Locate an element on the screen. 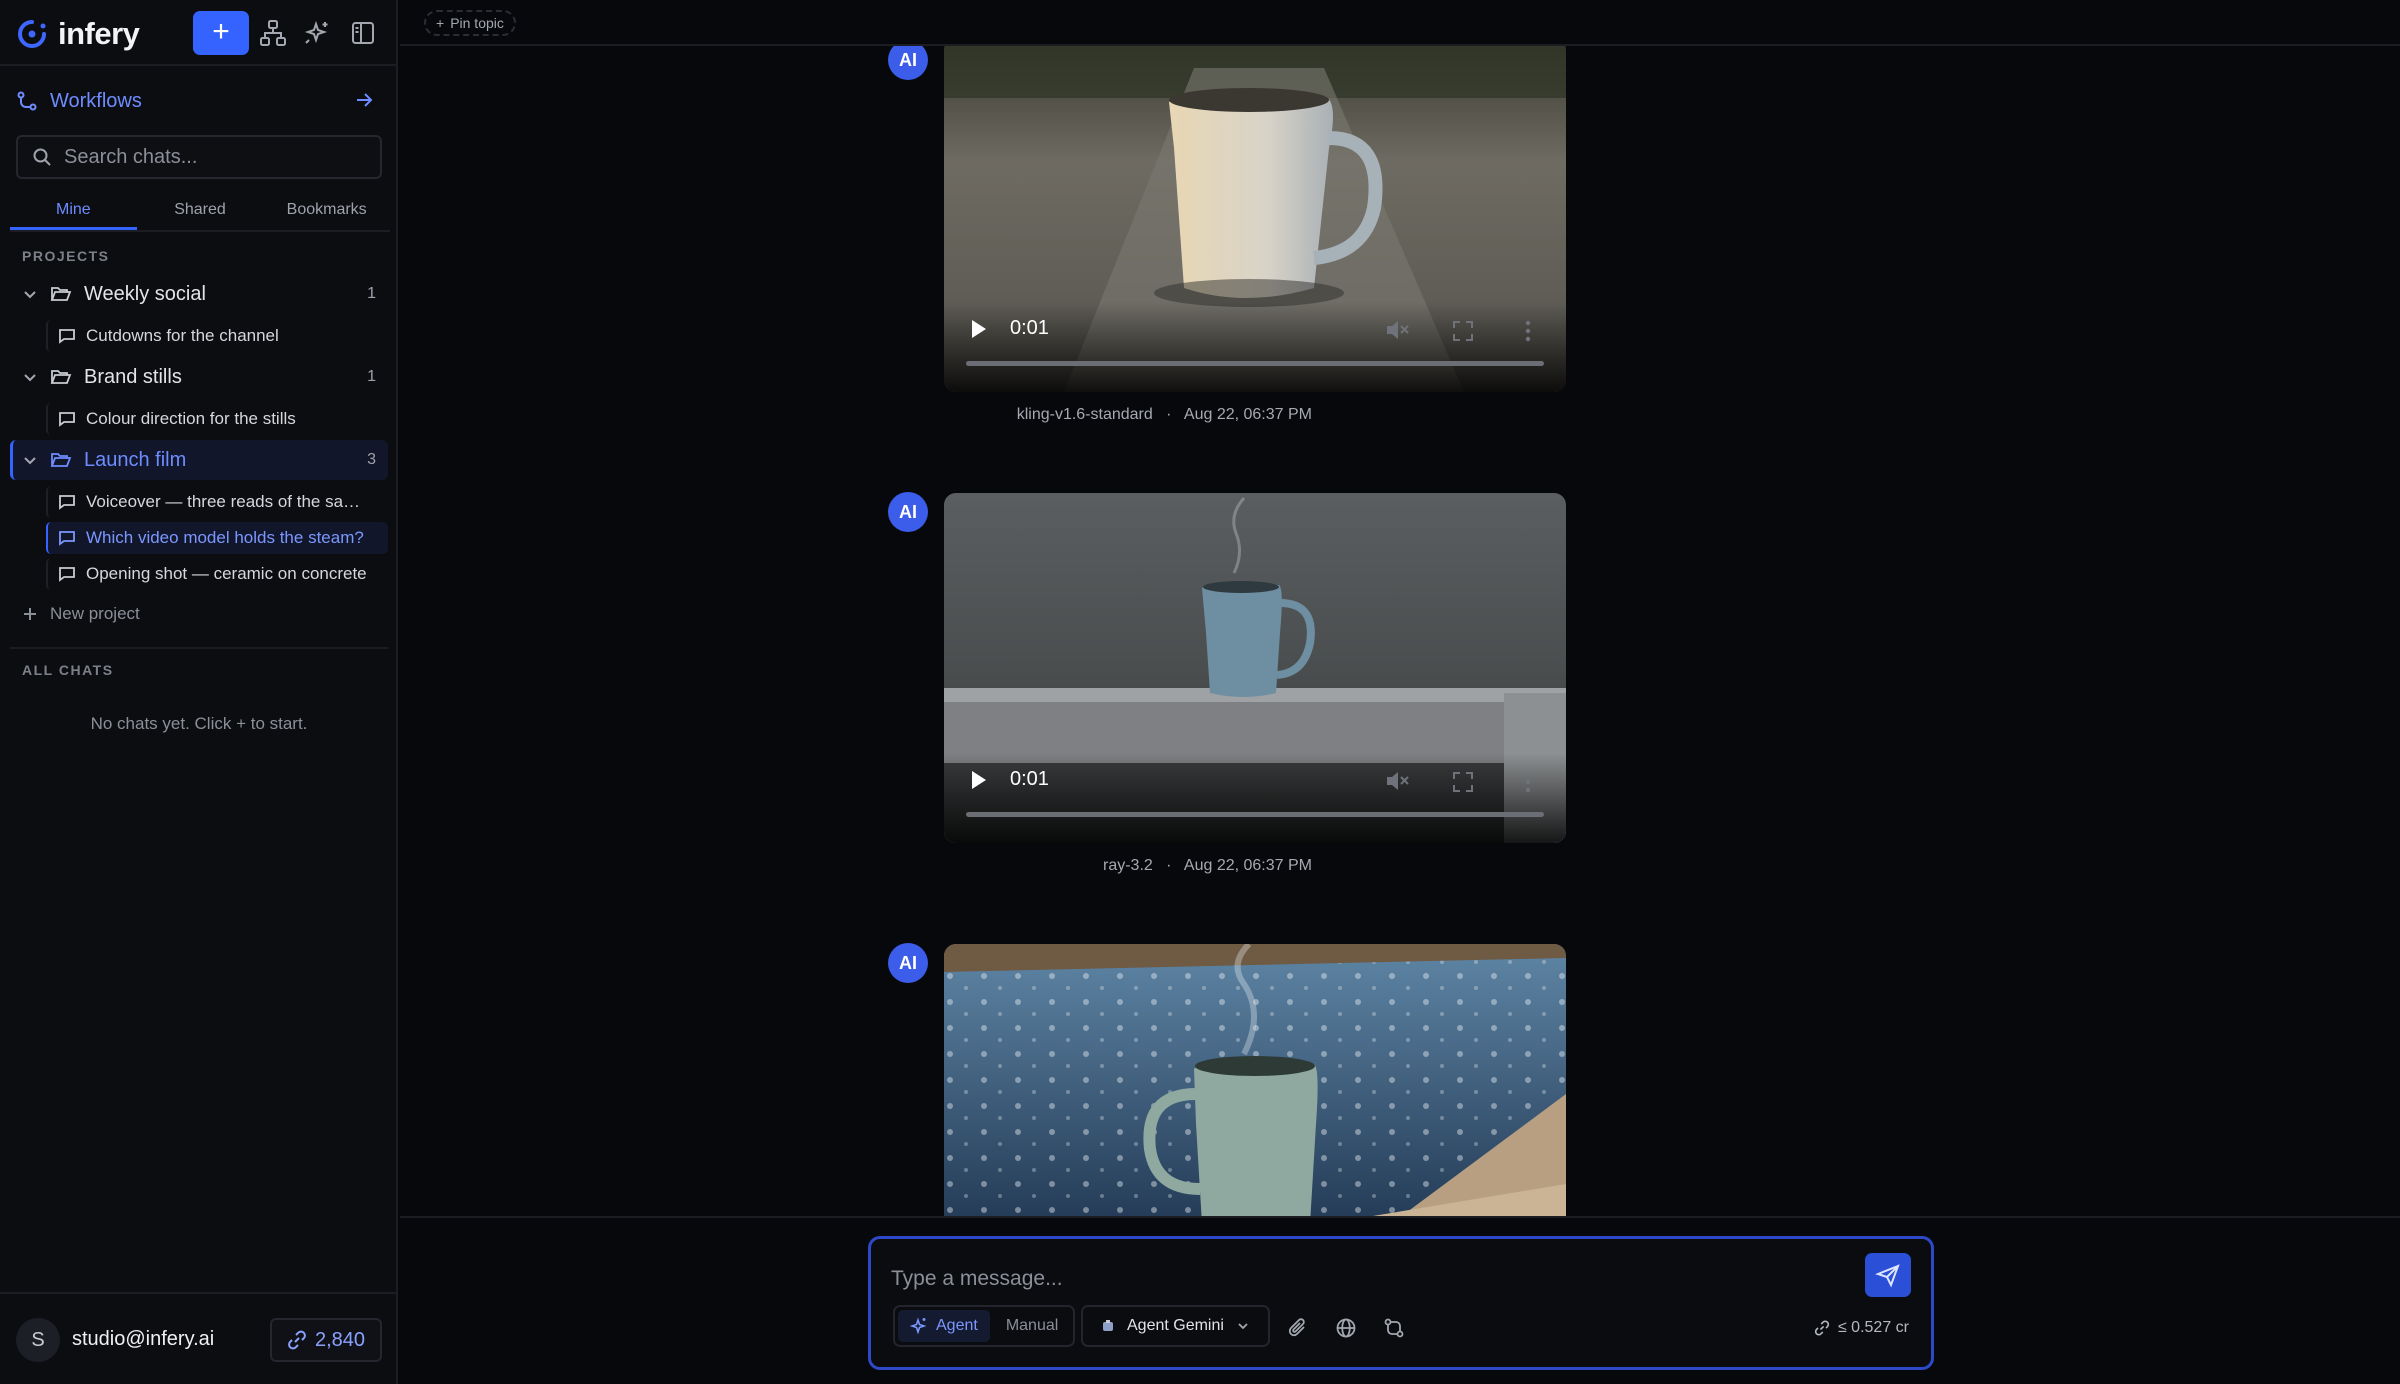 Image resolution: width=2400 pixels, height=1384 pixels. credits-value: 2,840 is located at coordinates (340, 1339).